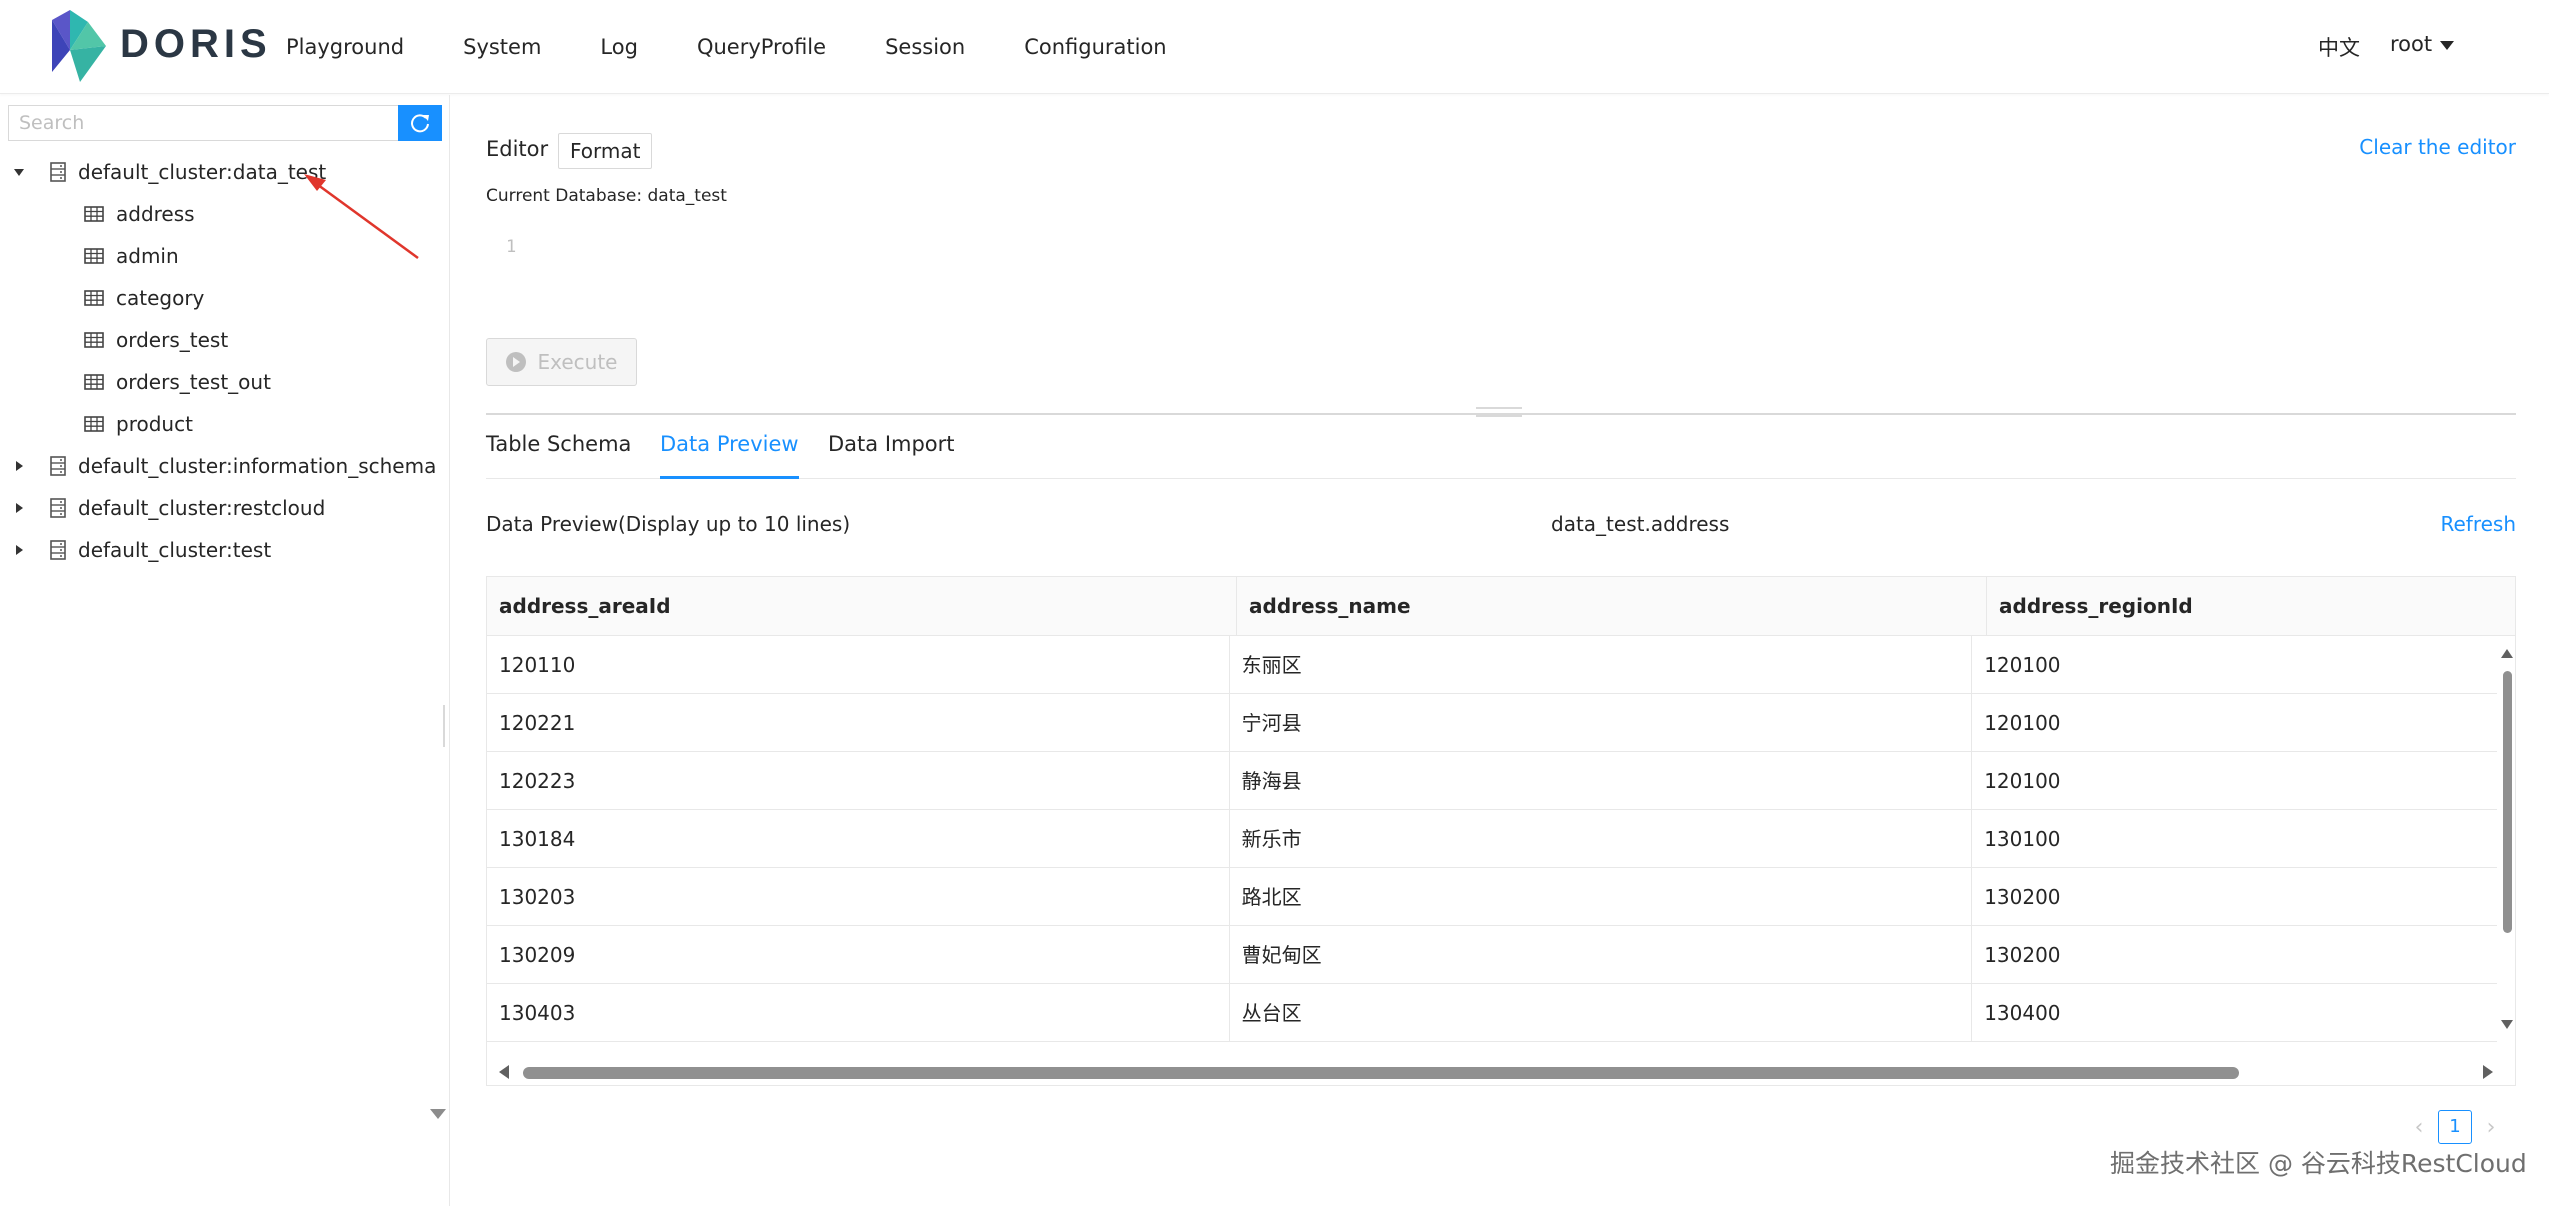 This screenshot has height=1206, width=2549. Describe the element at coordinates (160, 298) in the screenshot. I see `tree-table-label: category` at that location.